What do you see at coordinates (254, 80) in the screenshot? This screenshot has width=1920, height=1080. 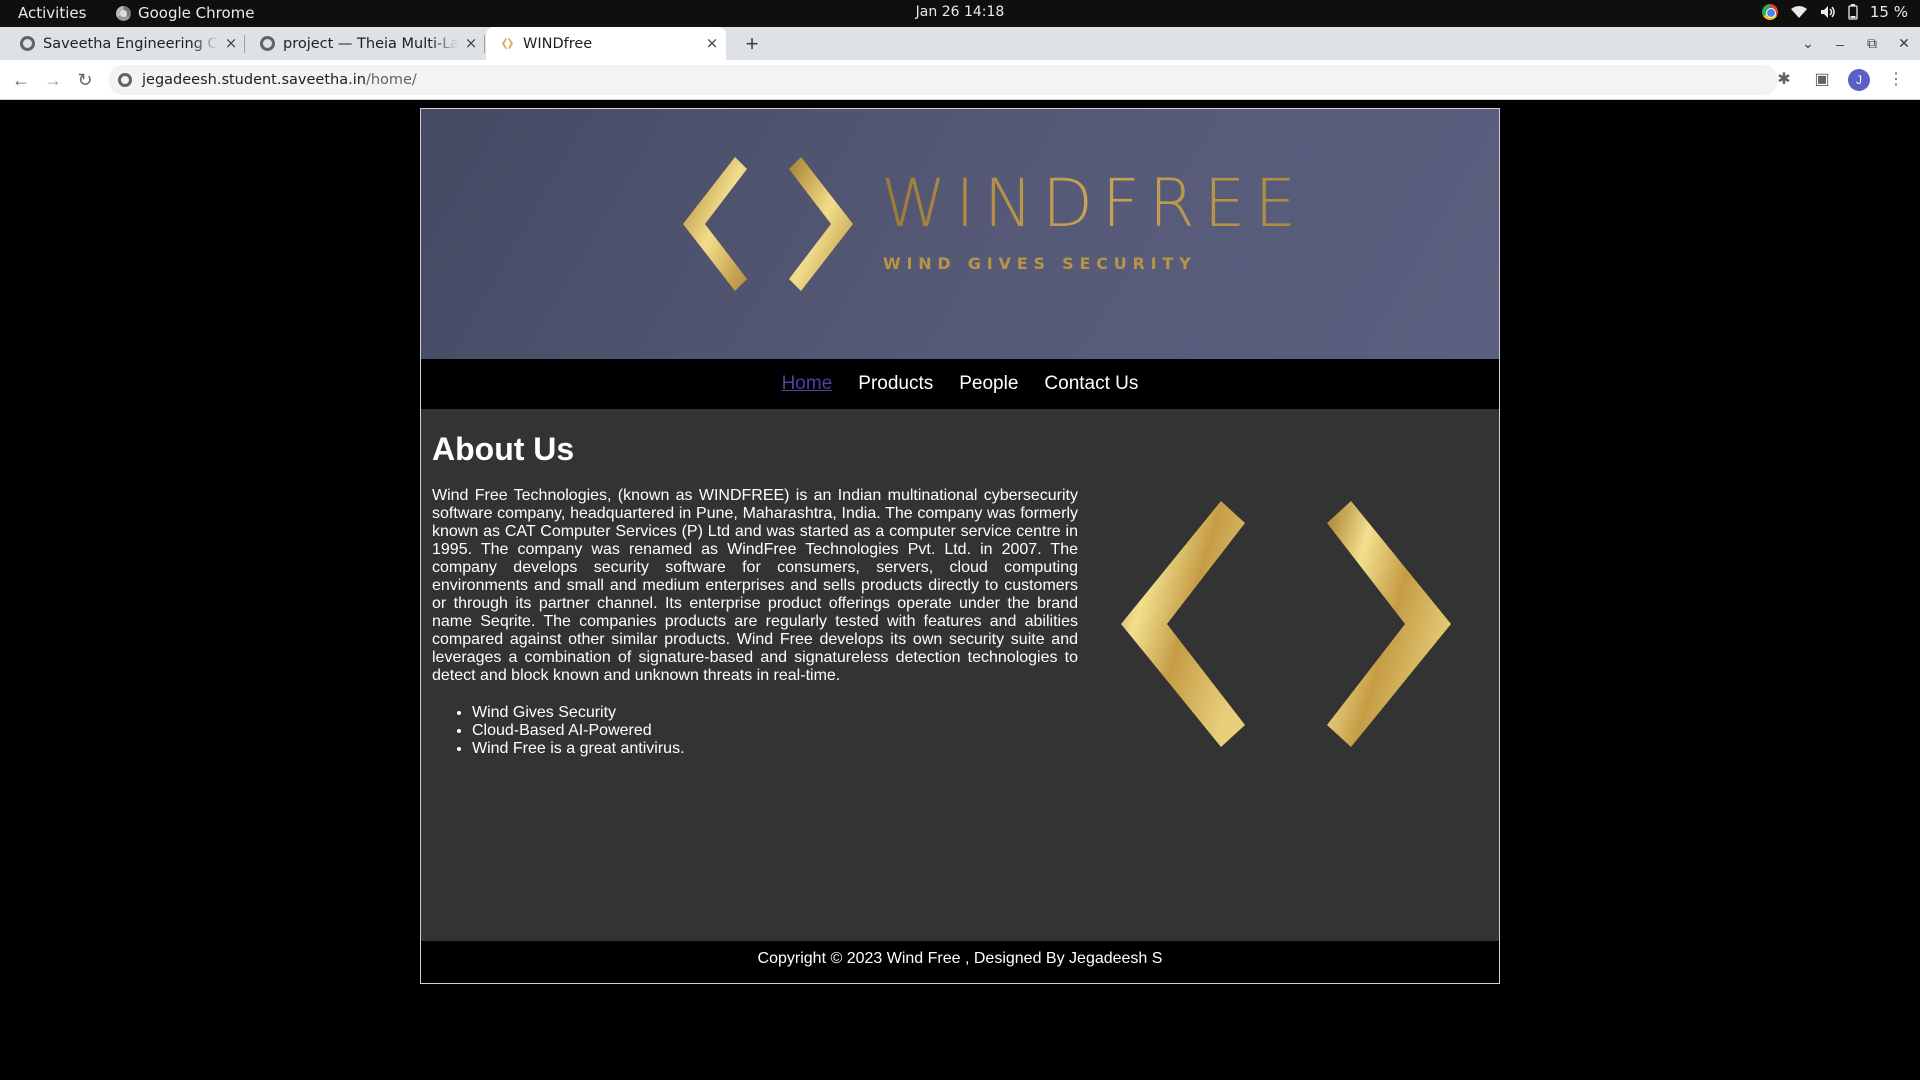 I see `url-host: jegadeesh.student.saveetha.in` at bounding box center [254, 80].